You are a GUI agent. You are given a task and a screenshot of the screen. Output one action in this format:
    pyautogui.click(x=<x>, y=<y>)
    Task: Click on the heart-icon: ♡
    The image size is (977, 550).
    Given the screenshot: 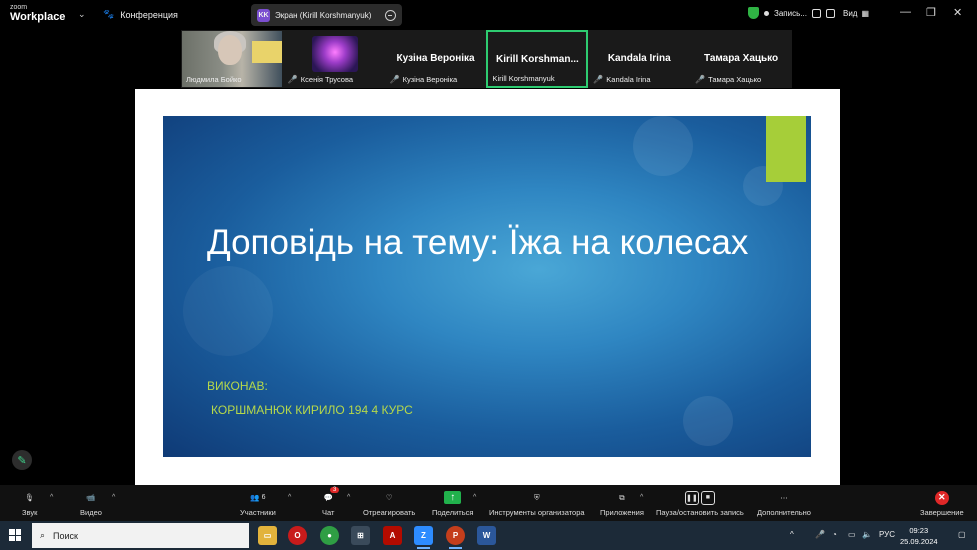 What is the action you would take?
    pyautogui.click(x=389, y=497)
    